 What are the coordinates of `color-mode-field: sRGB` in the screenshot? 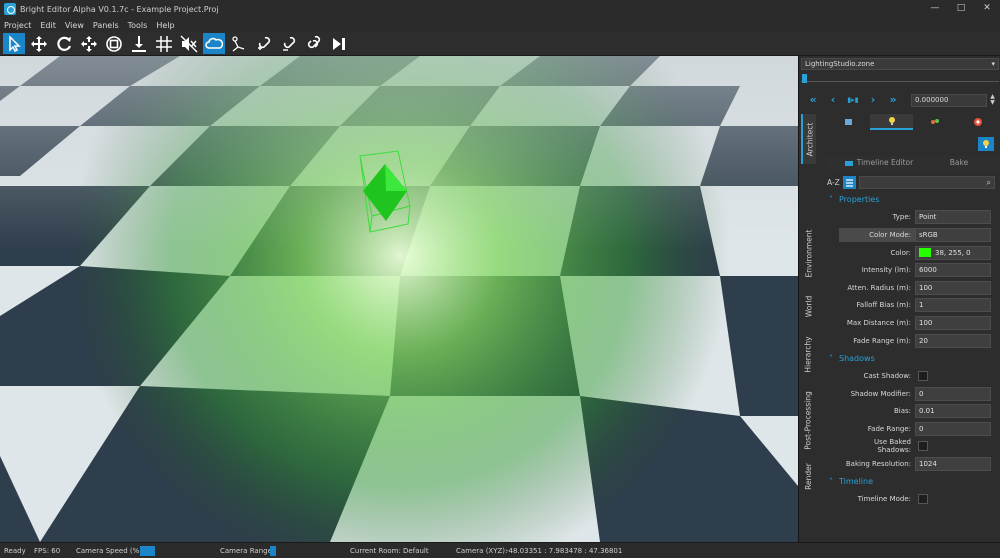 It's located at (953, 234).